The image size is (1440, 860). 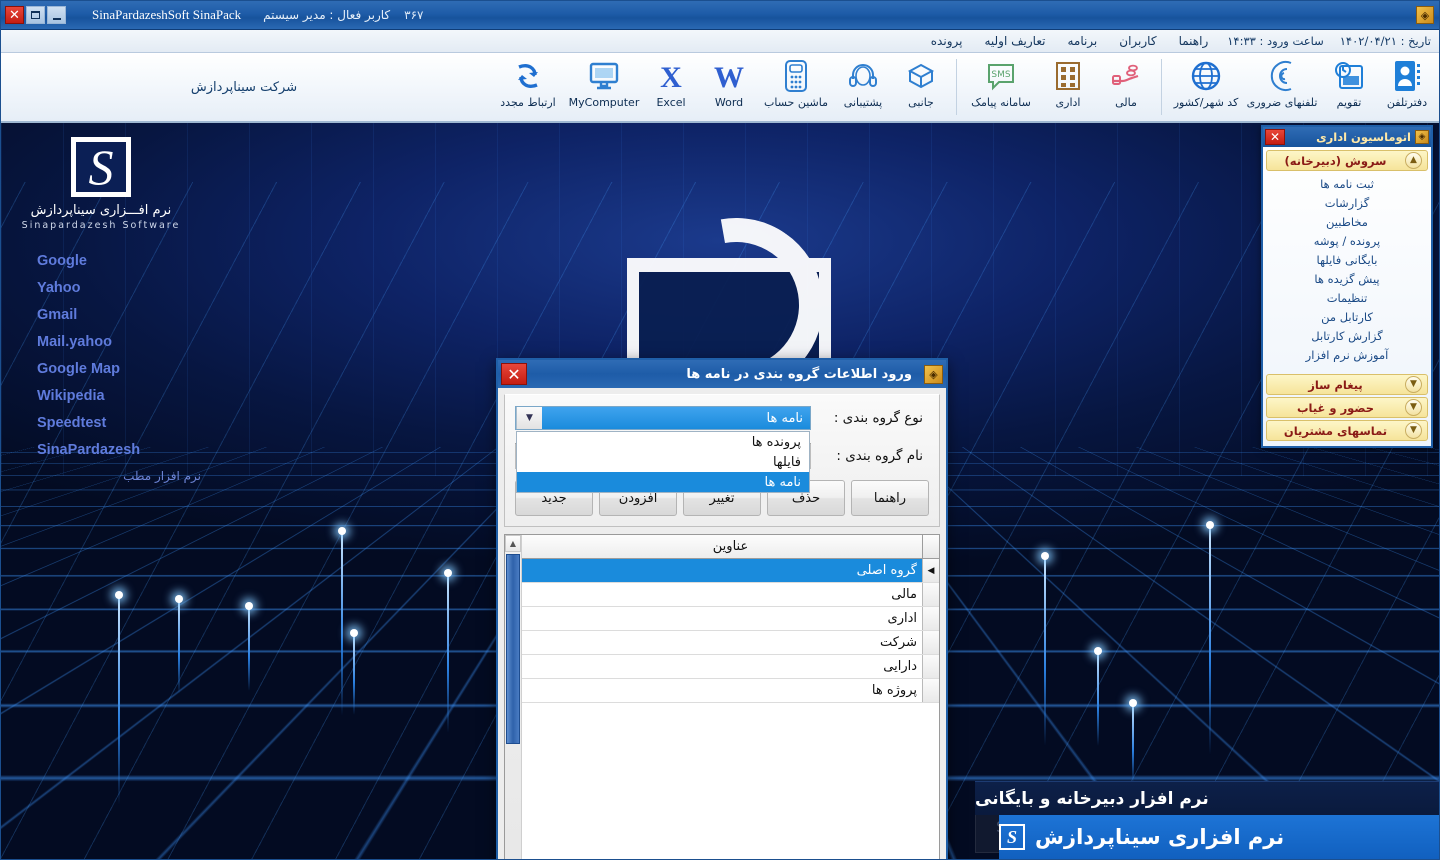 I want to click on desktop-link-gmail: Gmail, so click(x=119, y=315).